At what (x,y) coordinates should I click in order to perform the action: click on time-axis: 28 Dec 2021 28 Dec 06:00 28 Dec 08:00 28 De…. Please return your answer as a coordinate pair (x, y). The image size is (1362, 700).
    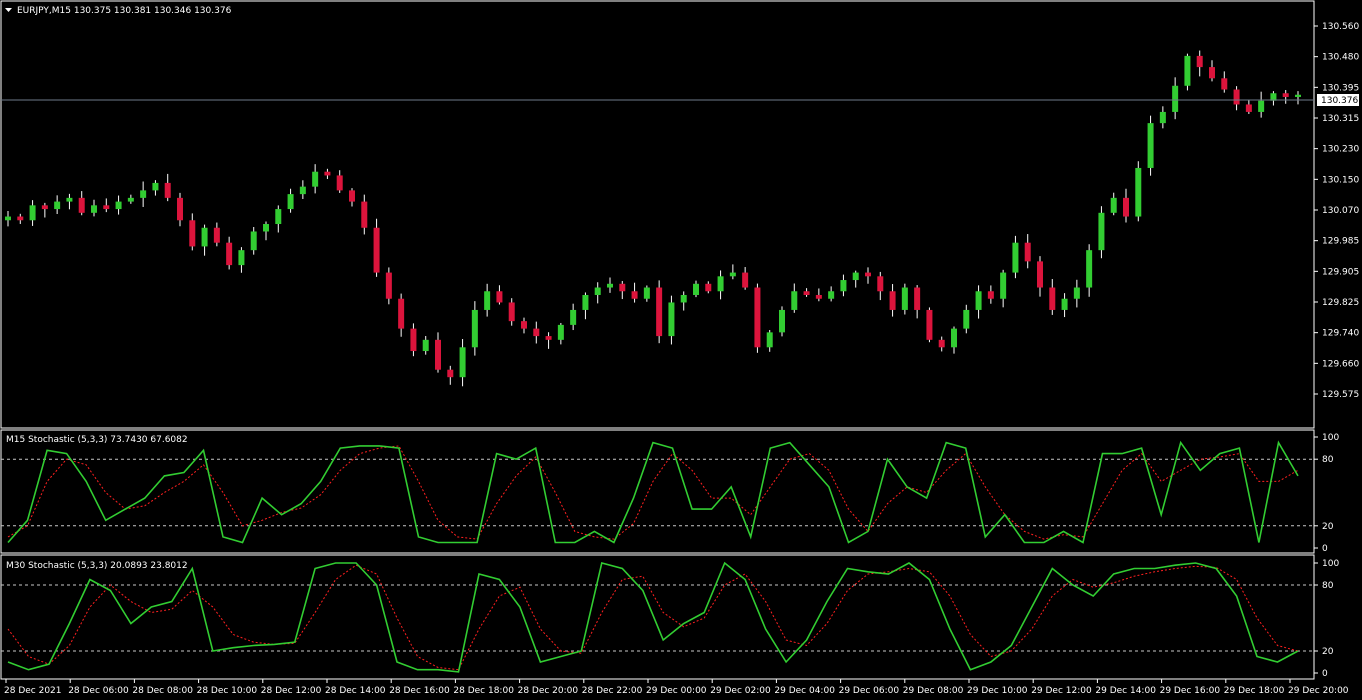
    Looking at the image, I should click on (676, 687).